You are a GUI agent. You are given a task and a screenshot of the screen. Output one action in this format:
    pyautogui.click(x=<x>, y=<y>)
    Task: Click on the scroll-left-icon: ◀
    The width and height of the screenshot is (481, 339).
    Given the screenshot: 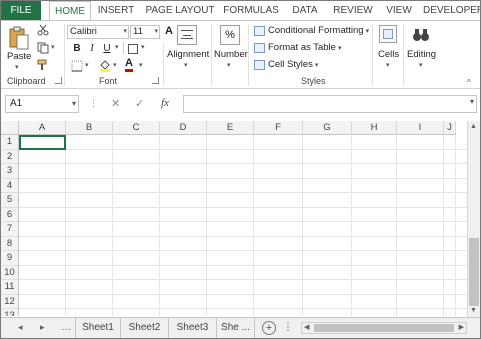 What is the action you would take?
    pyautogui.click(x=306, y=328)
    